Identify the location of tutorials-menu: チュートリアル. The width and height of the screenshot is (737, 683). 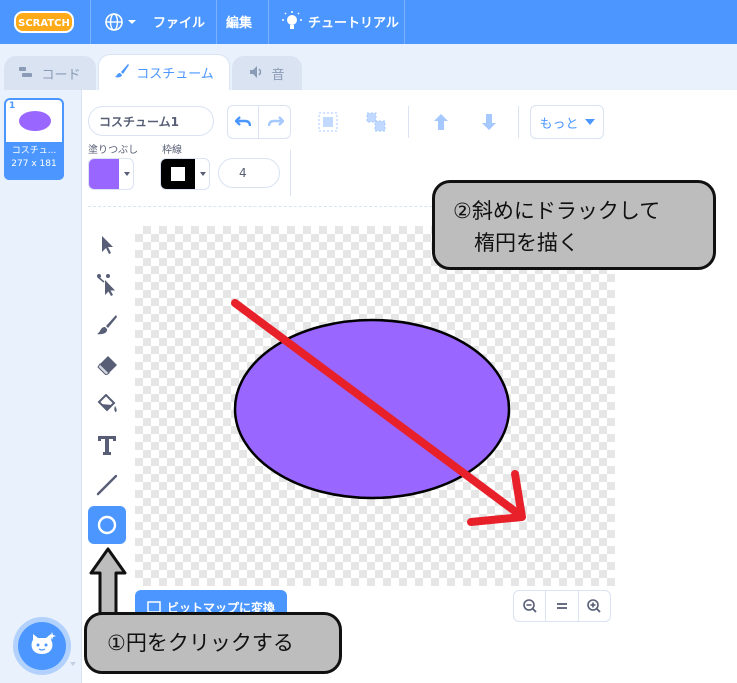
(353, 21).